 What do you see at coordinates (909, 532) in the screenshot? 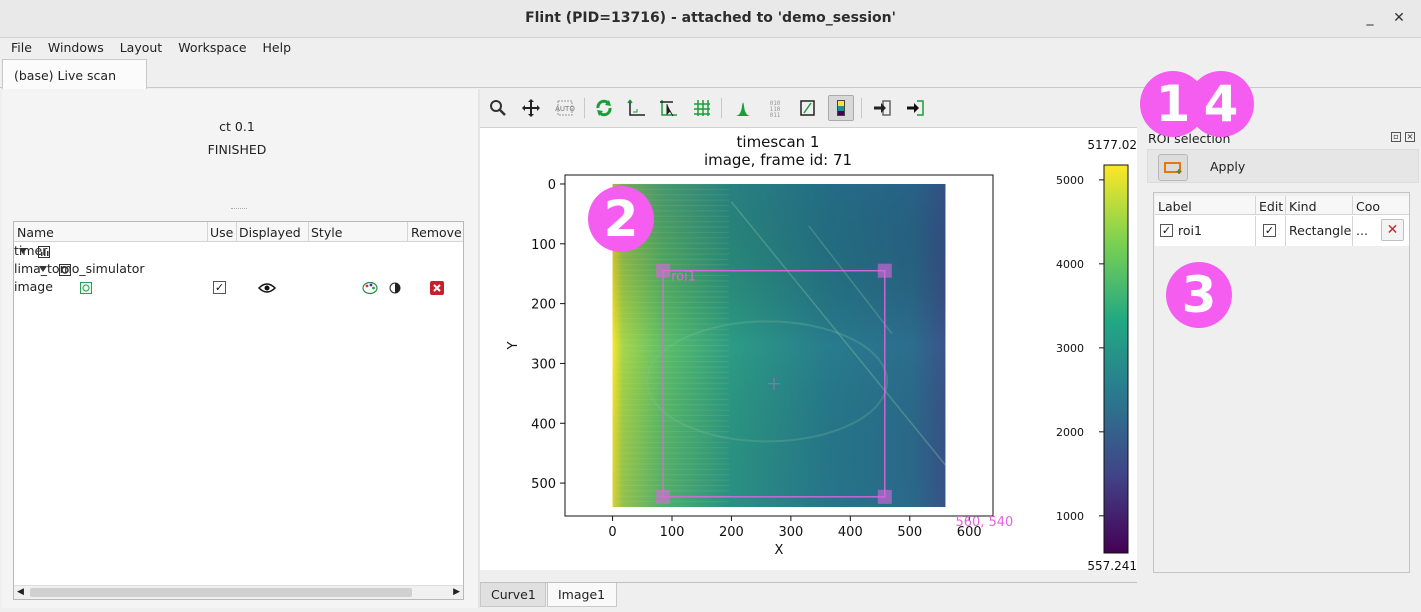
I see `x-tick-label: 500` at bounding box center [909, 532].